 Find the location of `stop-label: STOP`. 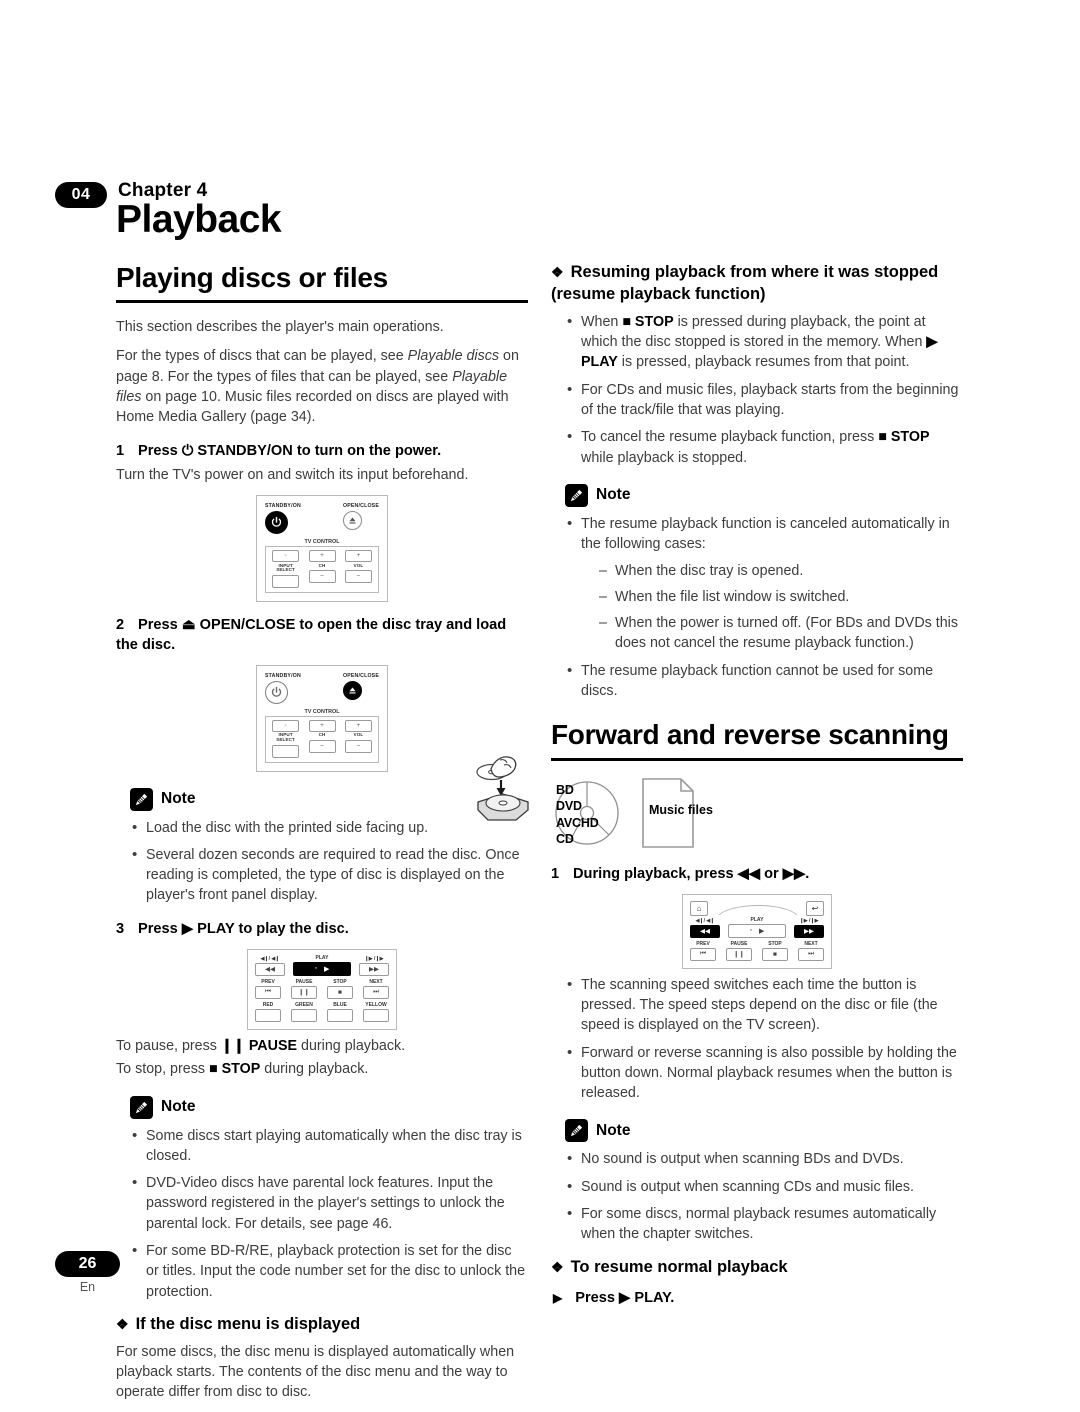

stop-label: STOP is located at coordinates (340, 981).